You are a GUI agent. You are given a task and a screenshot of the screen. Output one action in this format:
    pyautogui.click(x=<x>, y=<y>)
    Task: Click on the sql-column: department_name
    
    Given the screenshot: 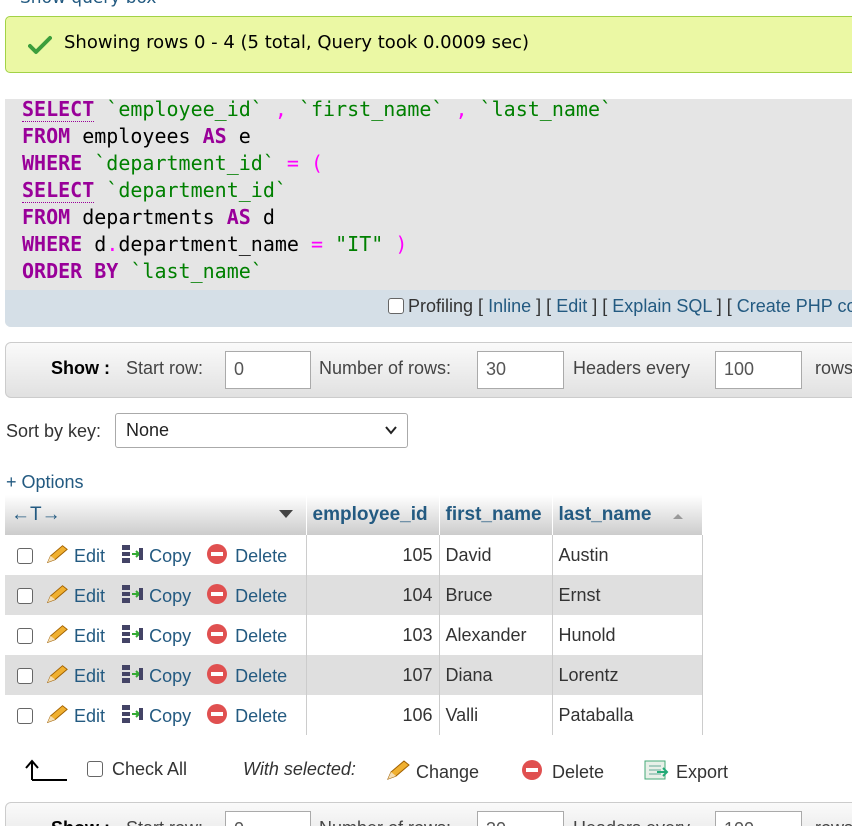 What is the action you would take?
    pyautogui.click(x=208, y=244)
    